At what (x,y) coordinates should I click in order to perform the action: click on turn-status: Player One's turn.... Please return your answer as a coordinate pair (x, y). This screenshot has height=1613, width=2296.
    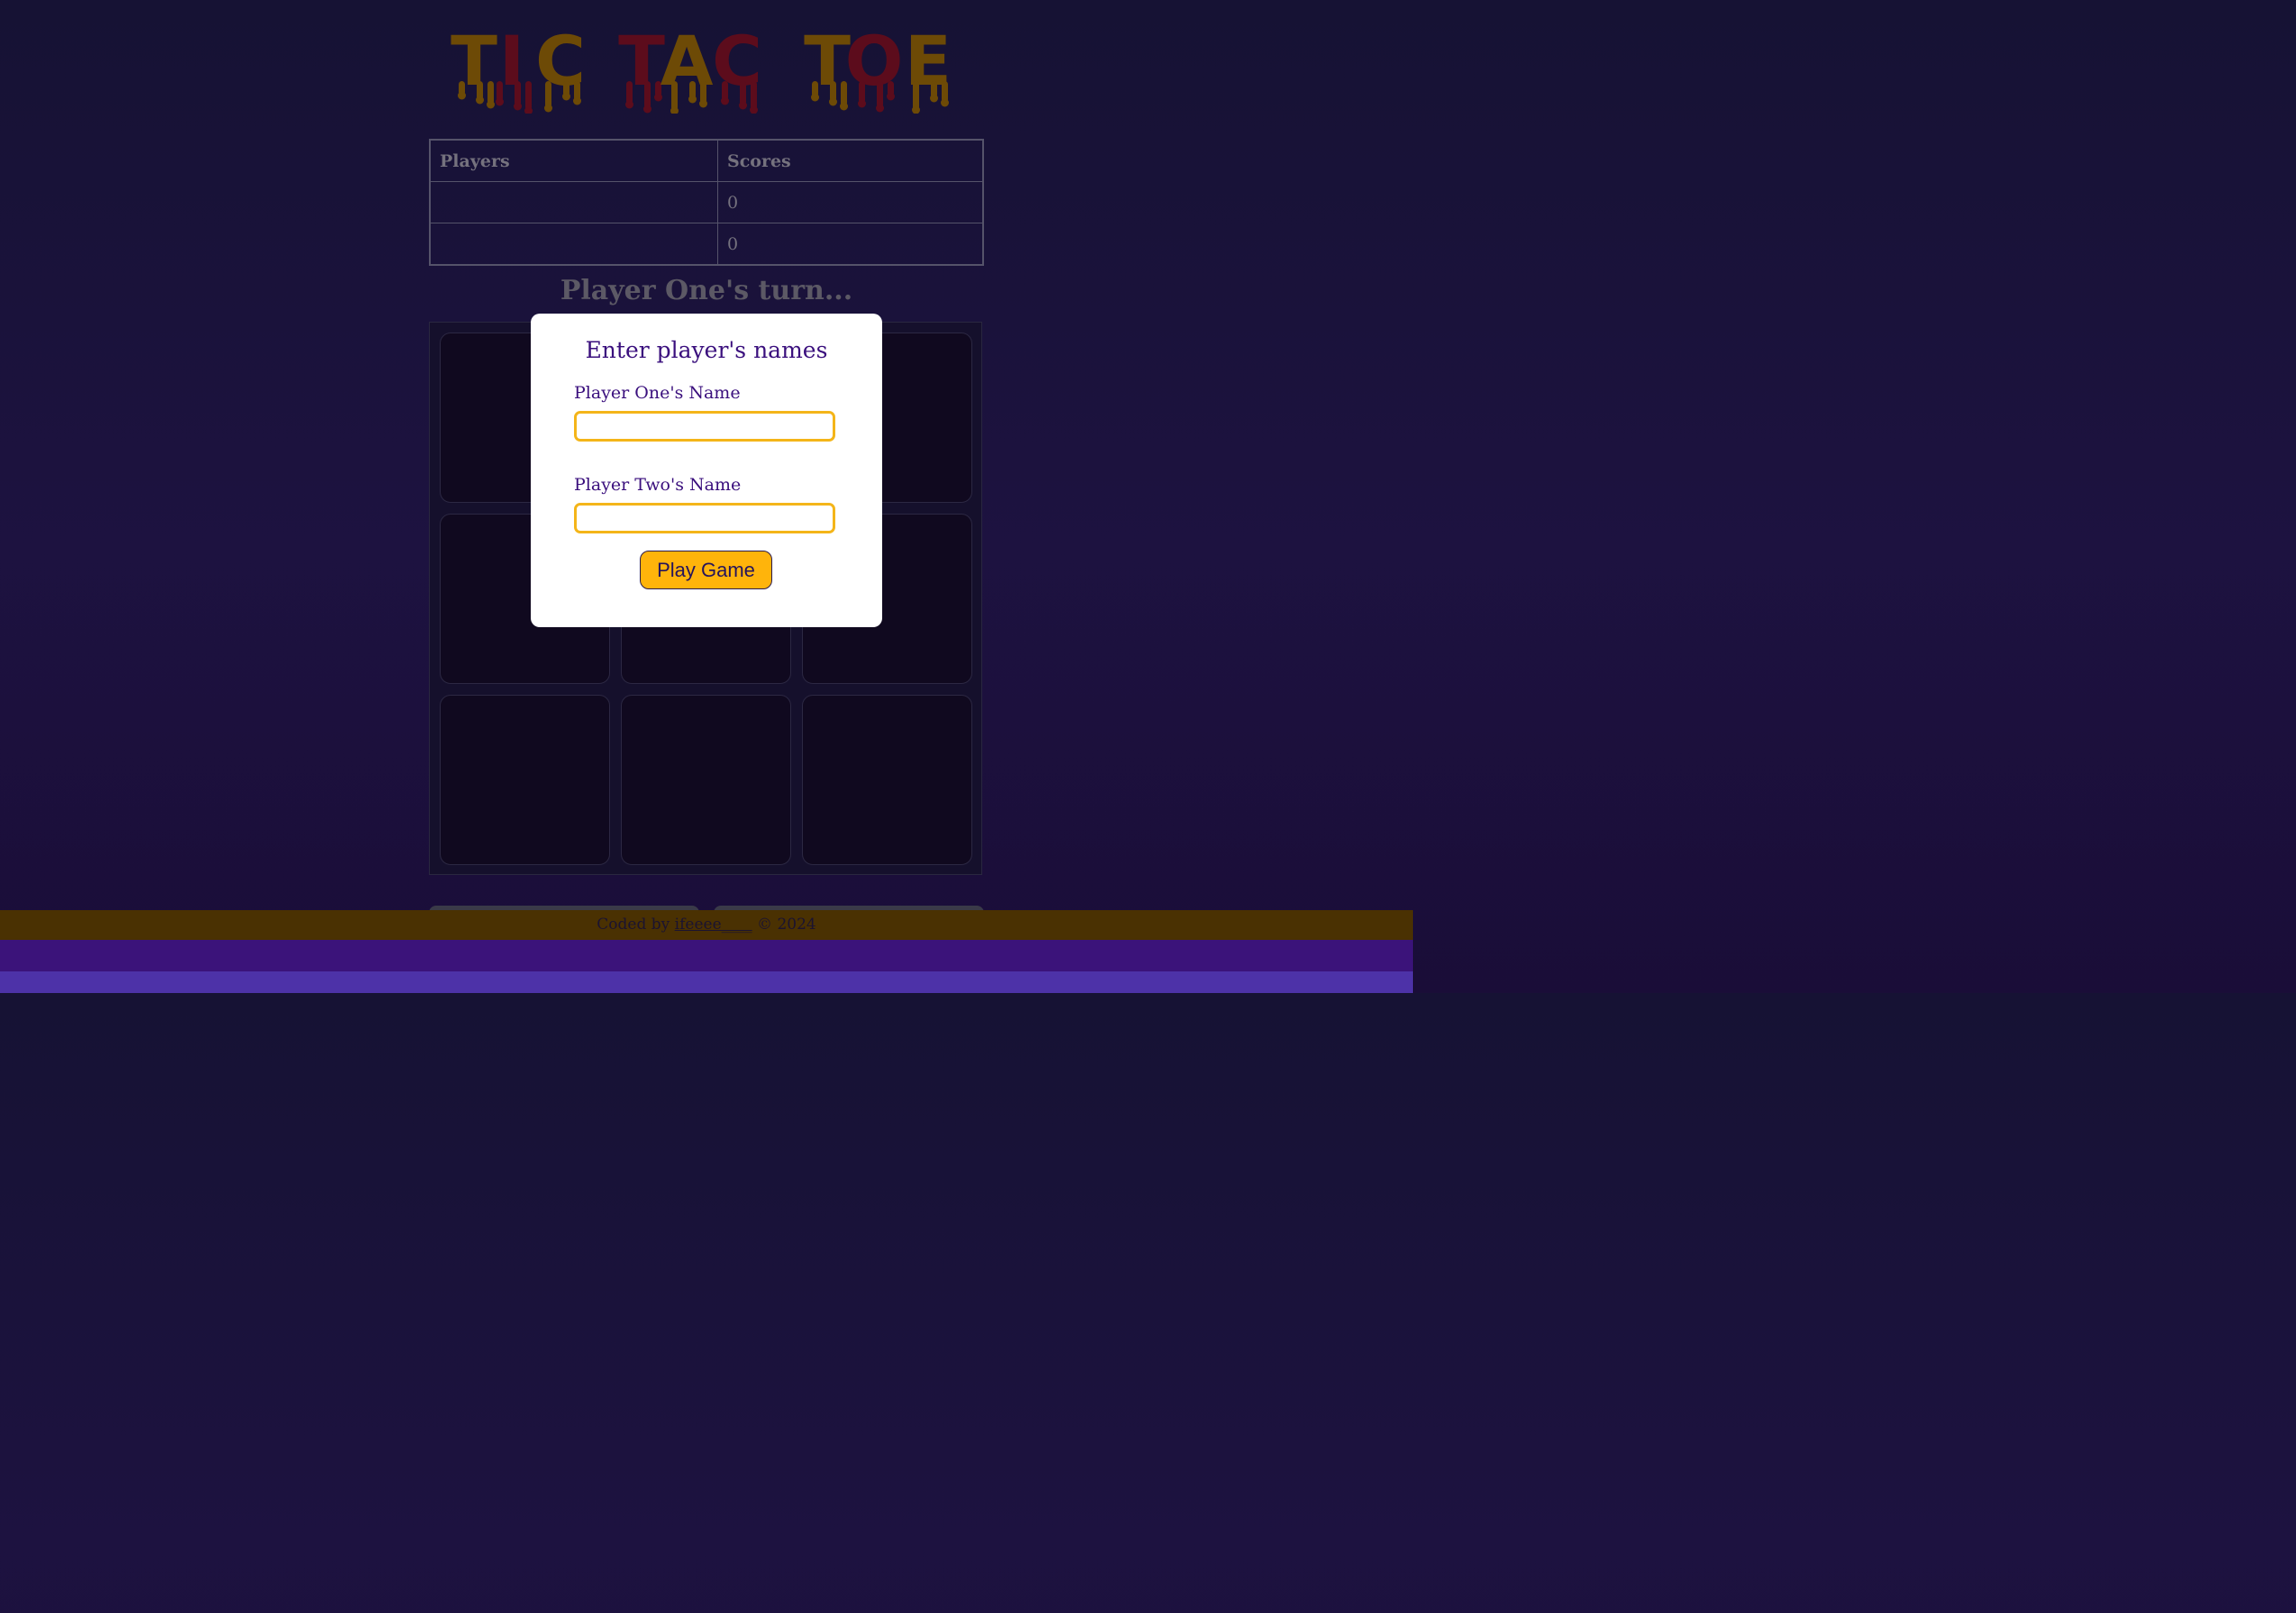
    Looking at the image, I should click on (707, 290).